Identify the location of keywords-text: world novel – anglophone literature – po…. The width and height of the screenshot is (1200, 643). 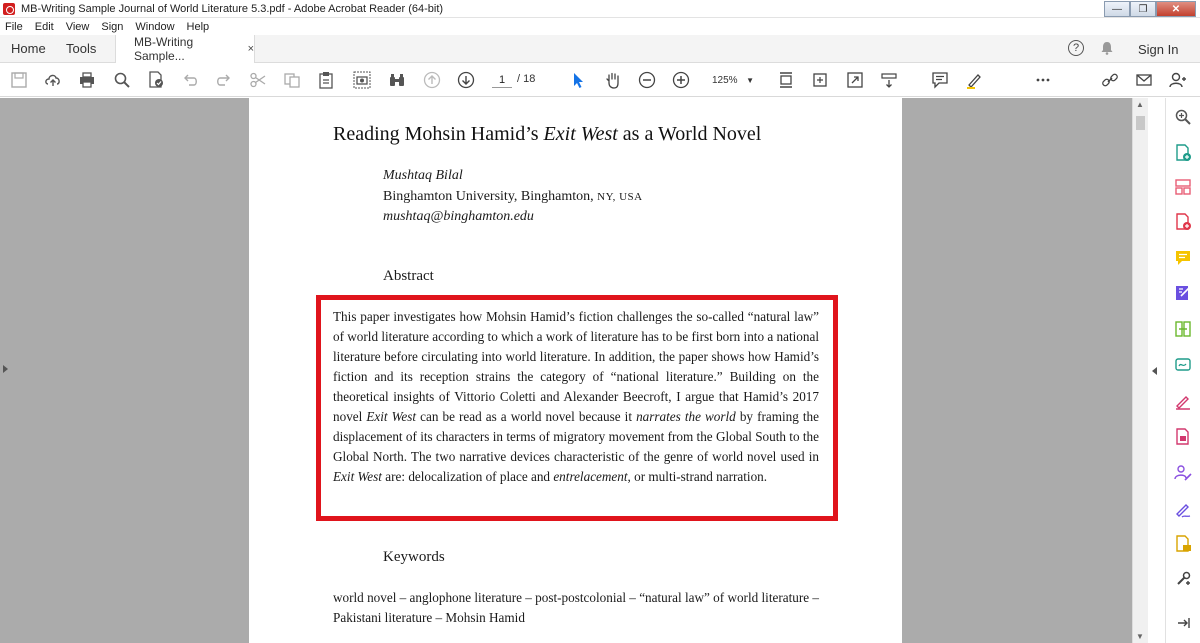
(576, 607).